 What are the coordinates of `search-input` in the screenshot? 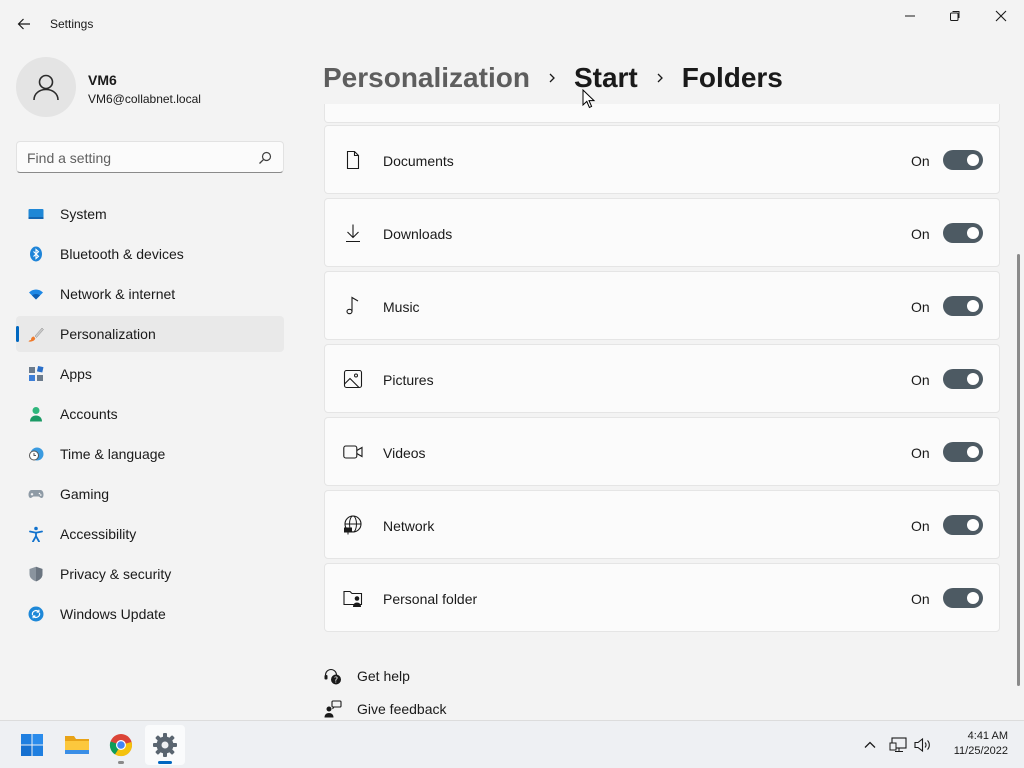 It's located at (137, 158).